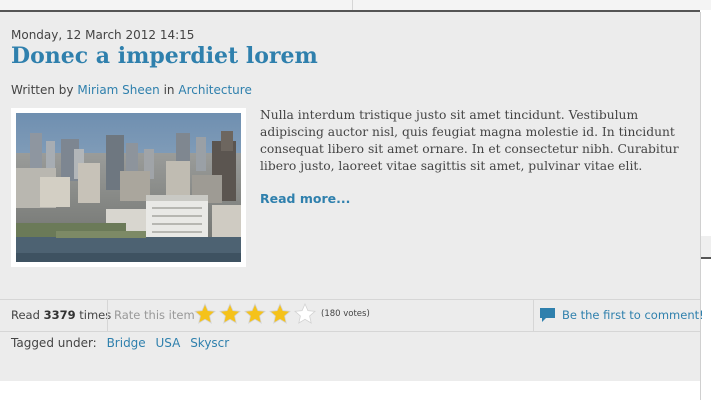 The width and height of the screenshot is (711, 400). Describe the element at coordinates (547, 315) in the screenshot. I see `comment-bubble-icon` at that location.